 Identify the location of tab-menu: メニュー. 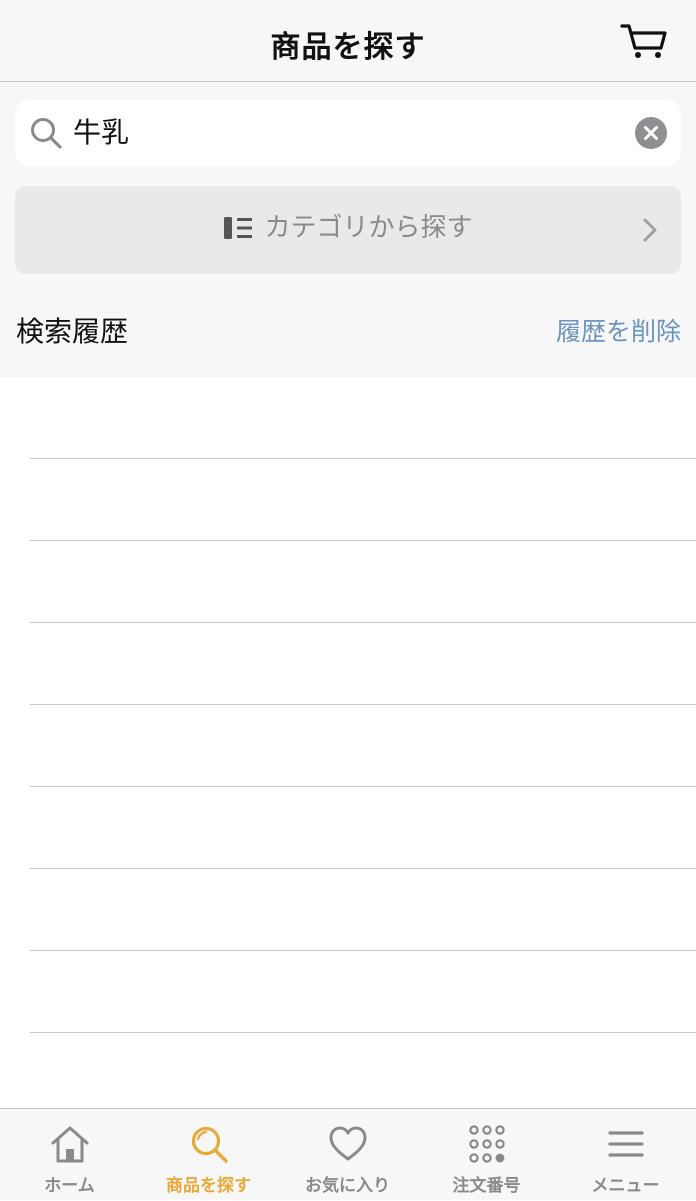
(625, 1155).